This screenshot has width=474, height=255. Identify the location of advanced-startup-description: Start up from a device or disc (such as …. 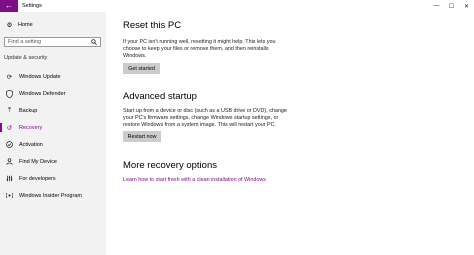
(205, 118).